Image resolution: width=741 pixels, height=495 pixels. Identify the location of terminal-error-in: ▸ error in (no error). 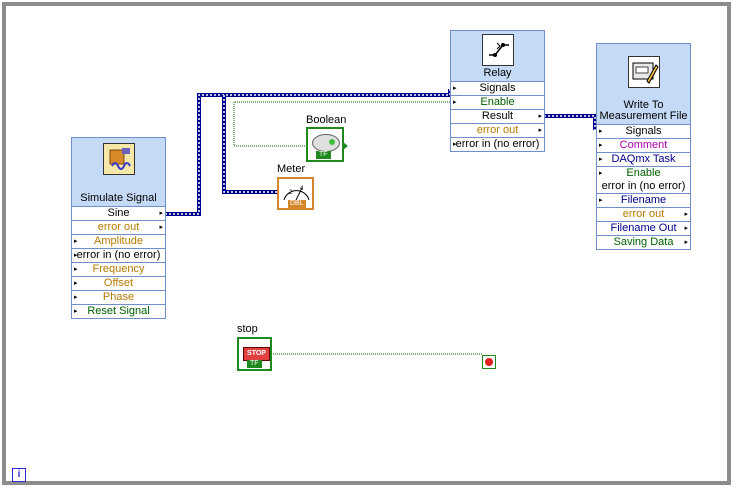
(118, 256).